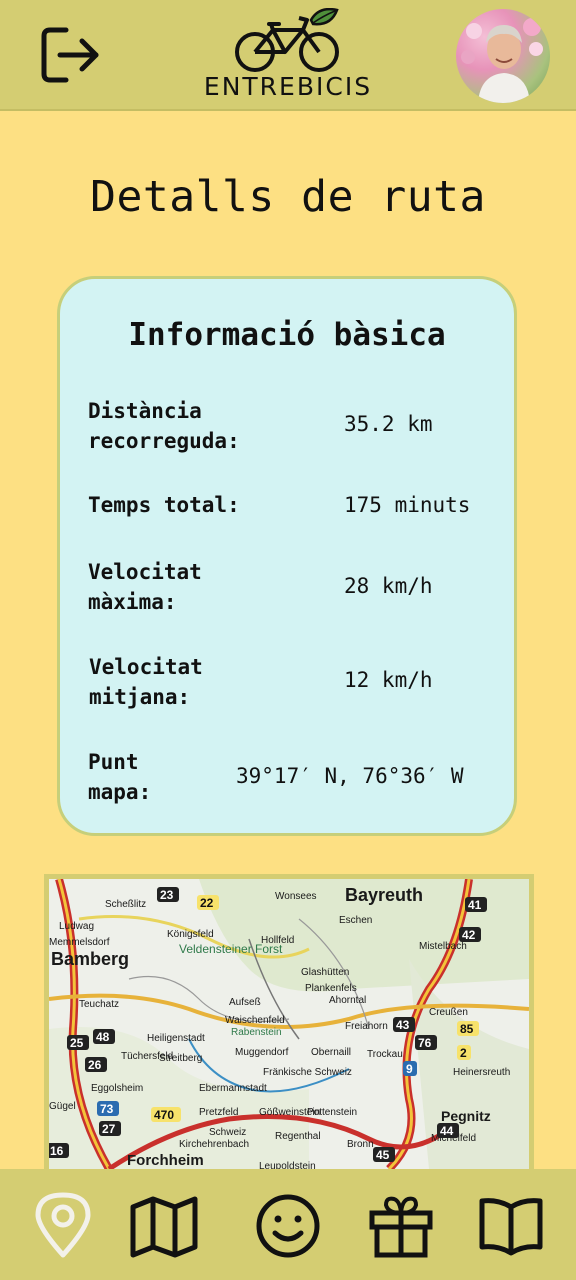 This screenshot has width=576, height=1280. What do you see at coordinates (77, 1043) in the screenshot?
I see `road-number-label: 25` at bounding box center [77, 1043].